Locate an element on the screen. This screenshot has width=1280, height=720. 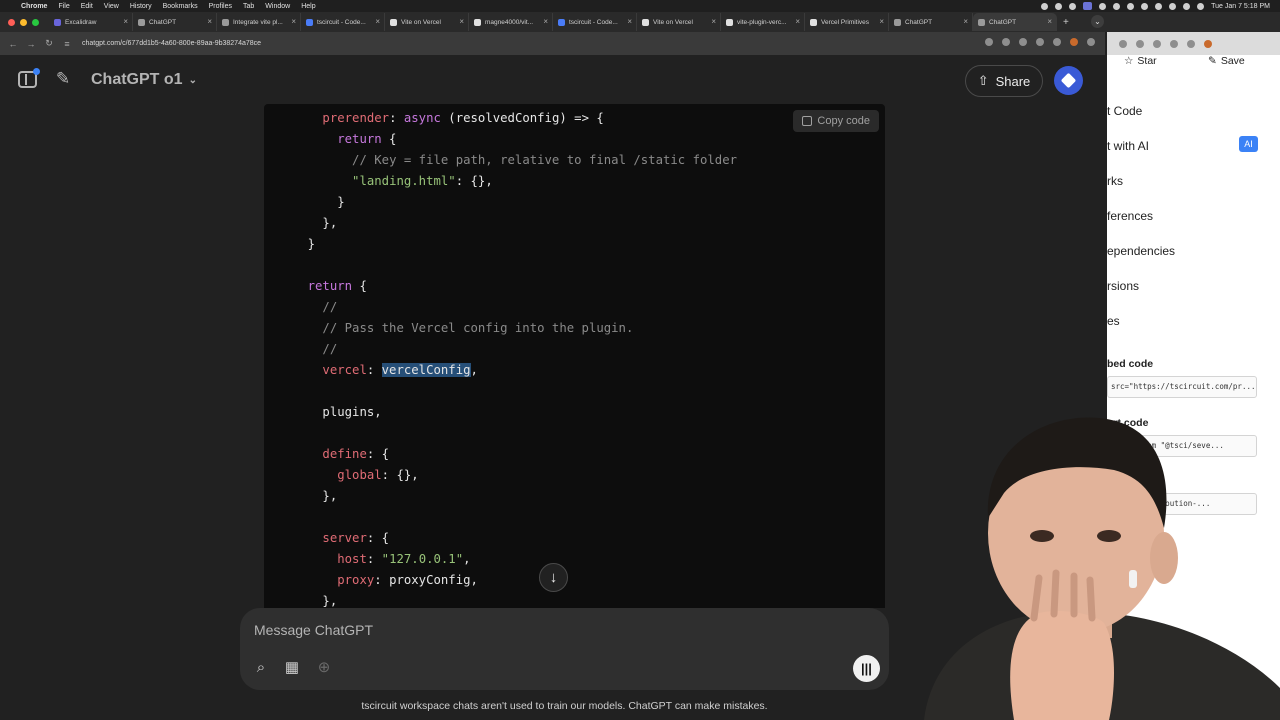
forward-icon: → is located at coordinates (31, 44).